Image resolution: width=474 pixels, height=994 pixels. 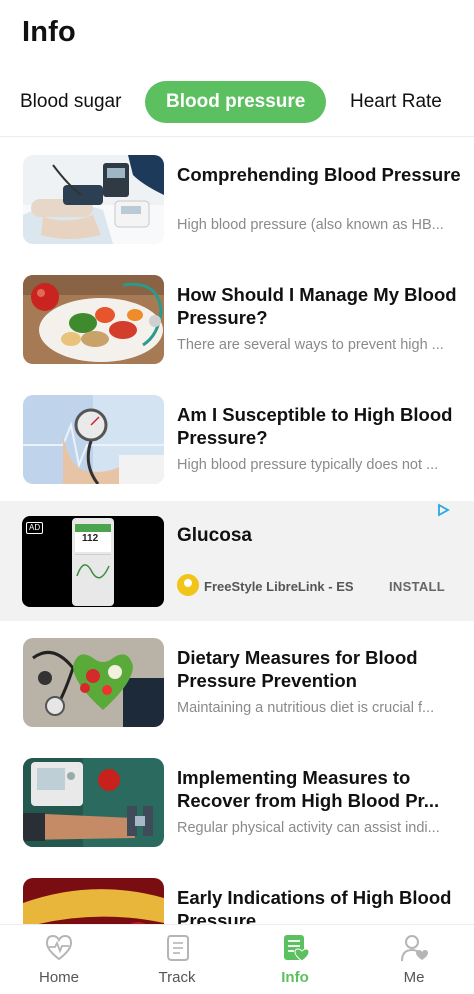 What do you see at coordinates (414, 948) in the screenshot?
I see `person-heart-icon` at bounding box center [414, 948].